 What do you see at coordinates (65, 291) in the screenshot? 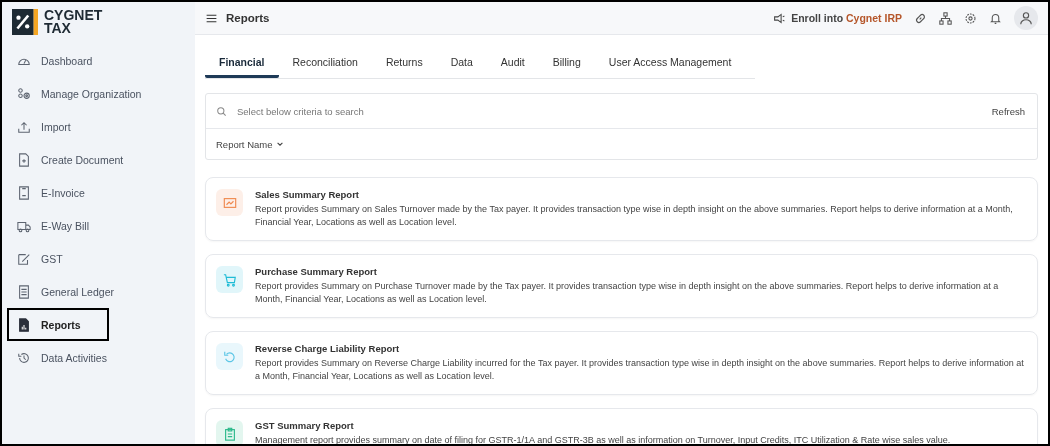
I see `sidebar-item: General Ledger` at bounding box center [65, 291].